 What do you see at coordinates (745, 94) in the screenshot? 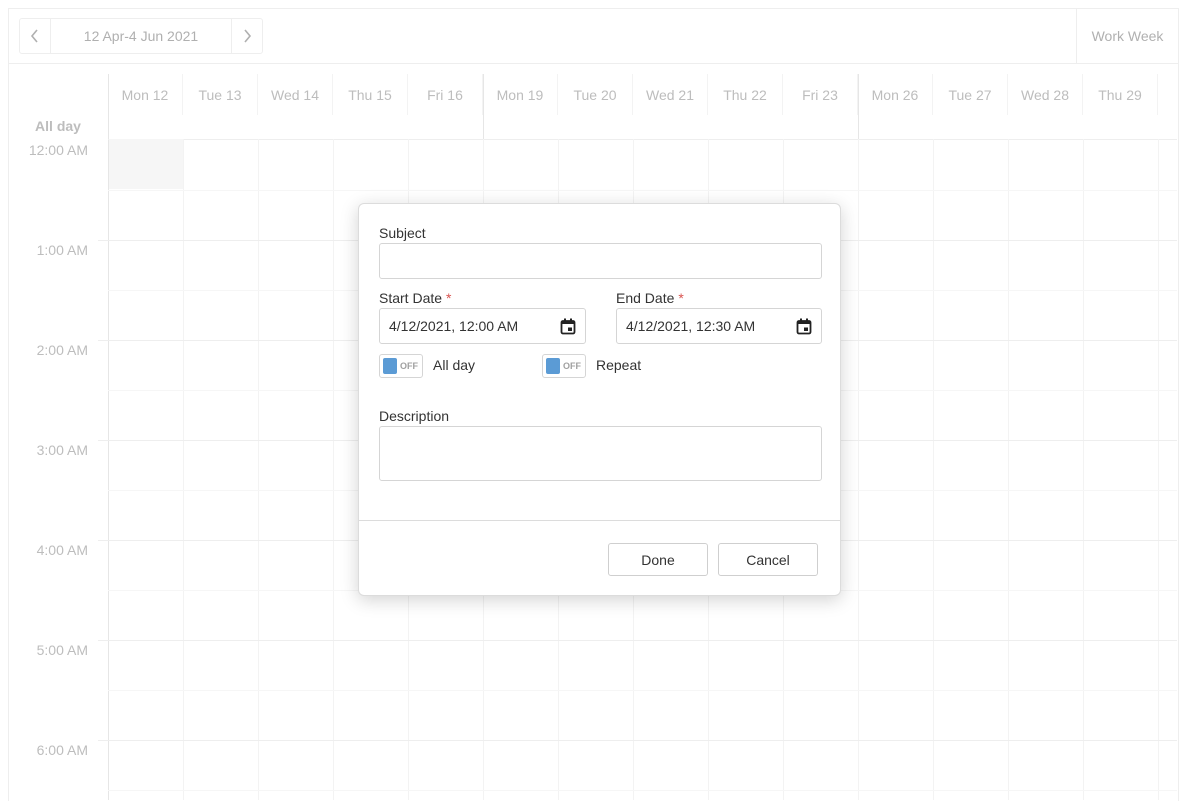
I see `day-header: Thu 22` at bounding box center [745, 94].